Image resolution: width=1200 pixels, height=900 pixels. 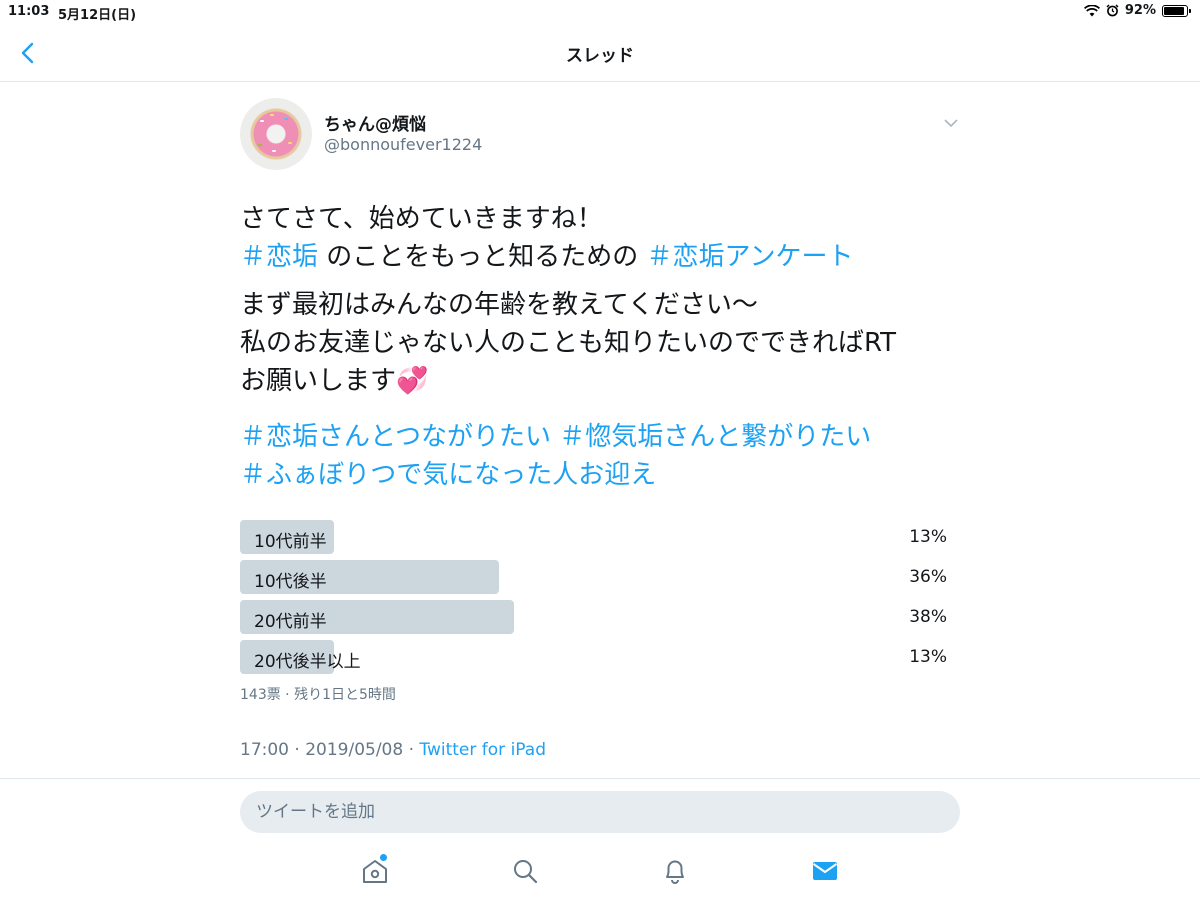 I want to click on battery-level, so click(x=1174, y=10).